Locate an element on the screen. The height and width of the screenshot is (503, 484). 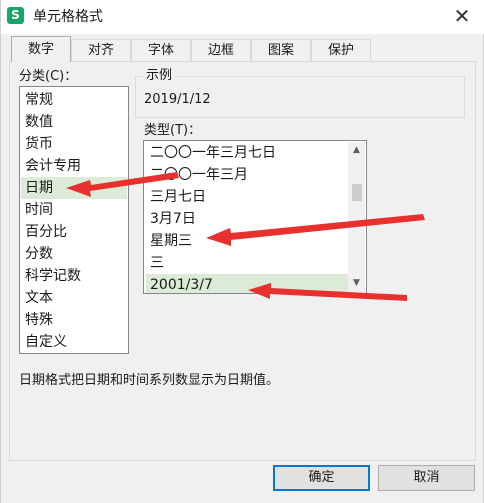
tab-border: 边框 is located at coordinates (221, 50).